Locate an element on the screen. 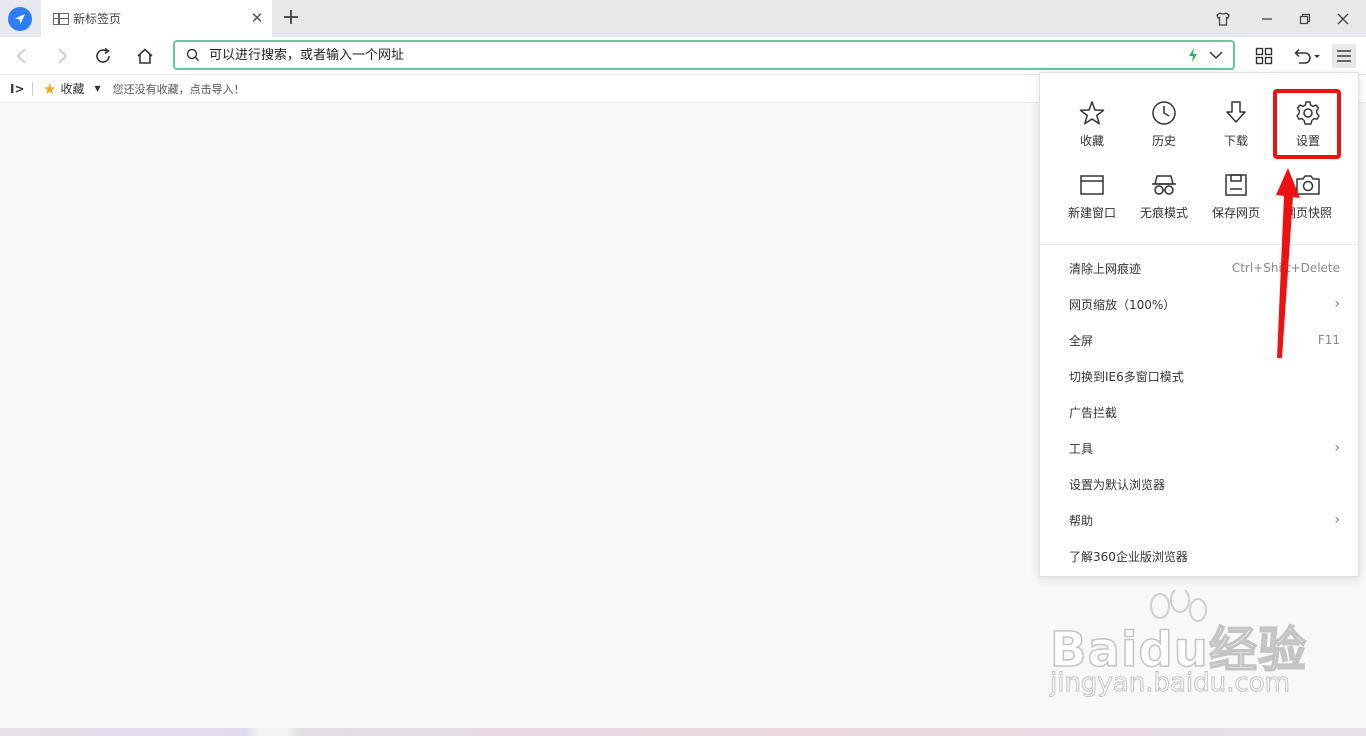  restore-icon is located at coordinates (1305, 19).